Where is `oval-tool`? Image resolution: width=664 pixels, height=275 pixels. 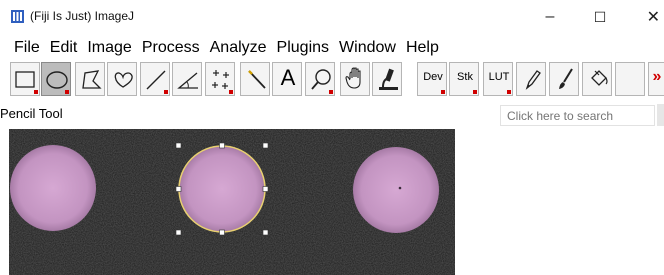 oval-tool is located at coordinates (56, 79).